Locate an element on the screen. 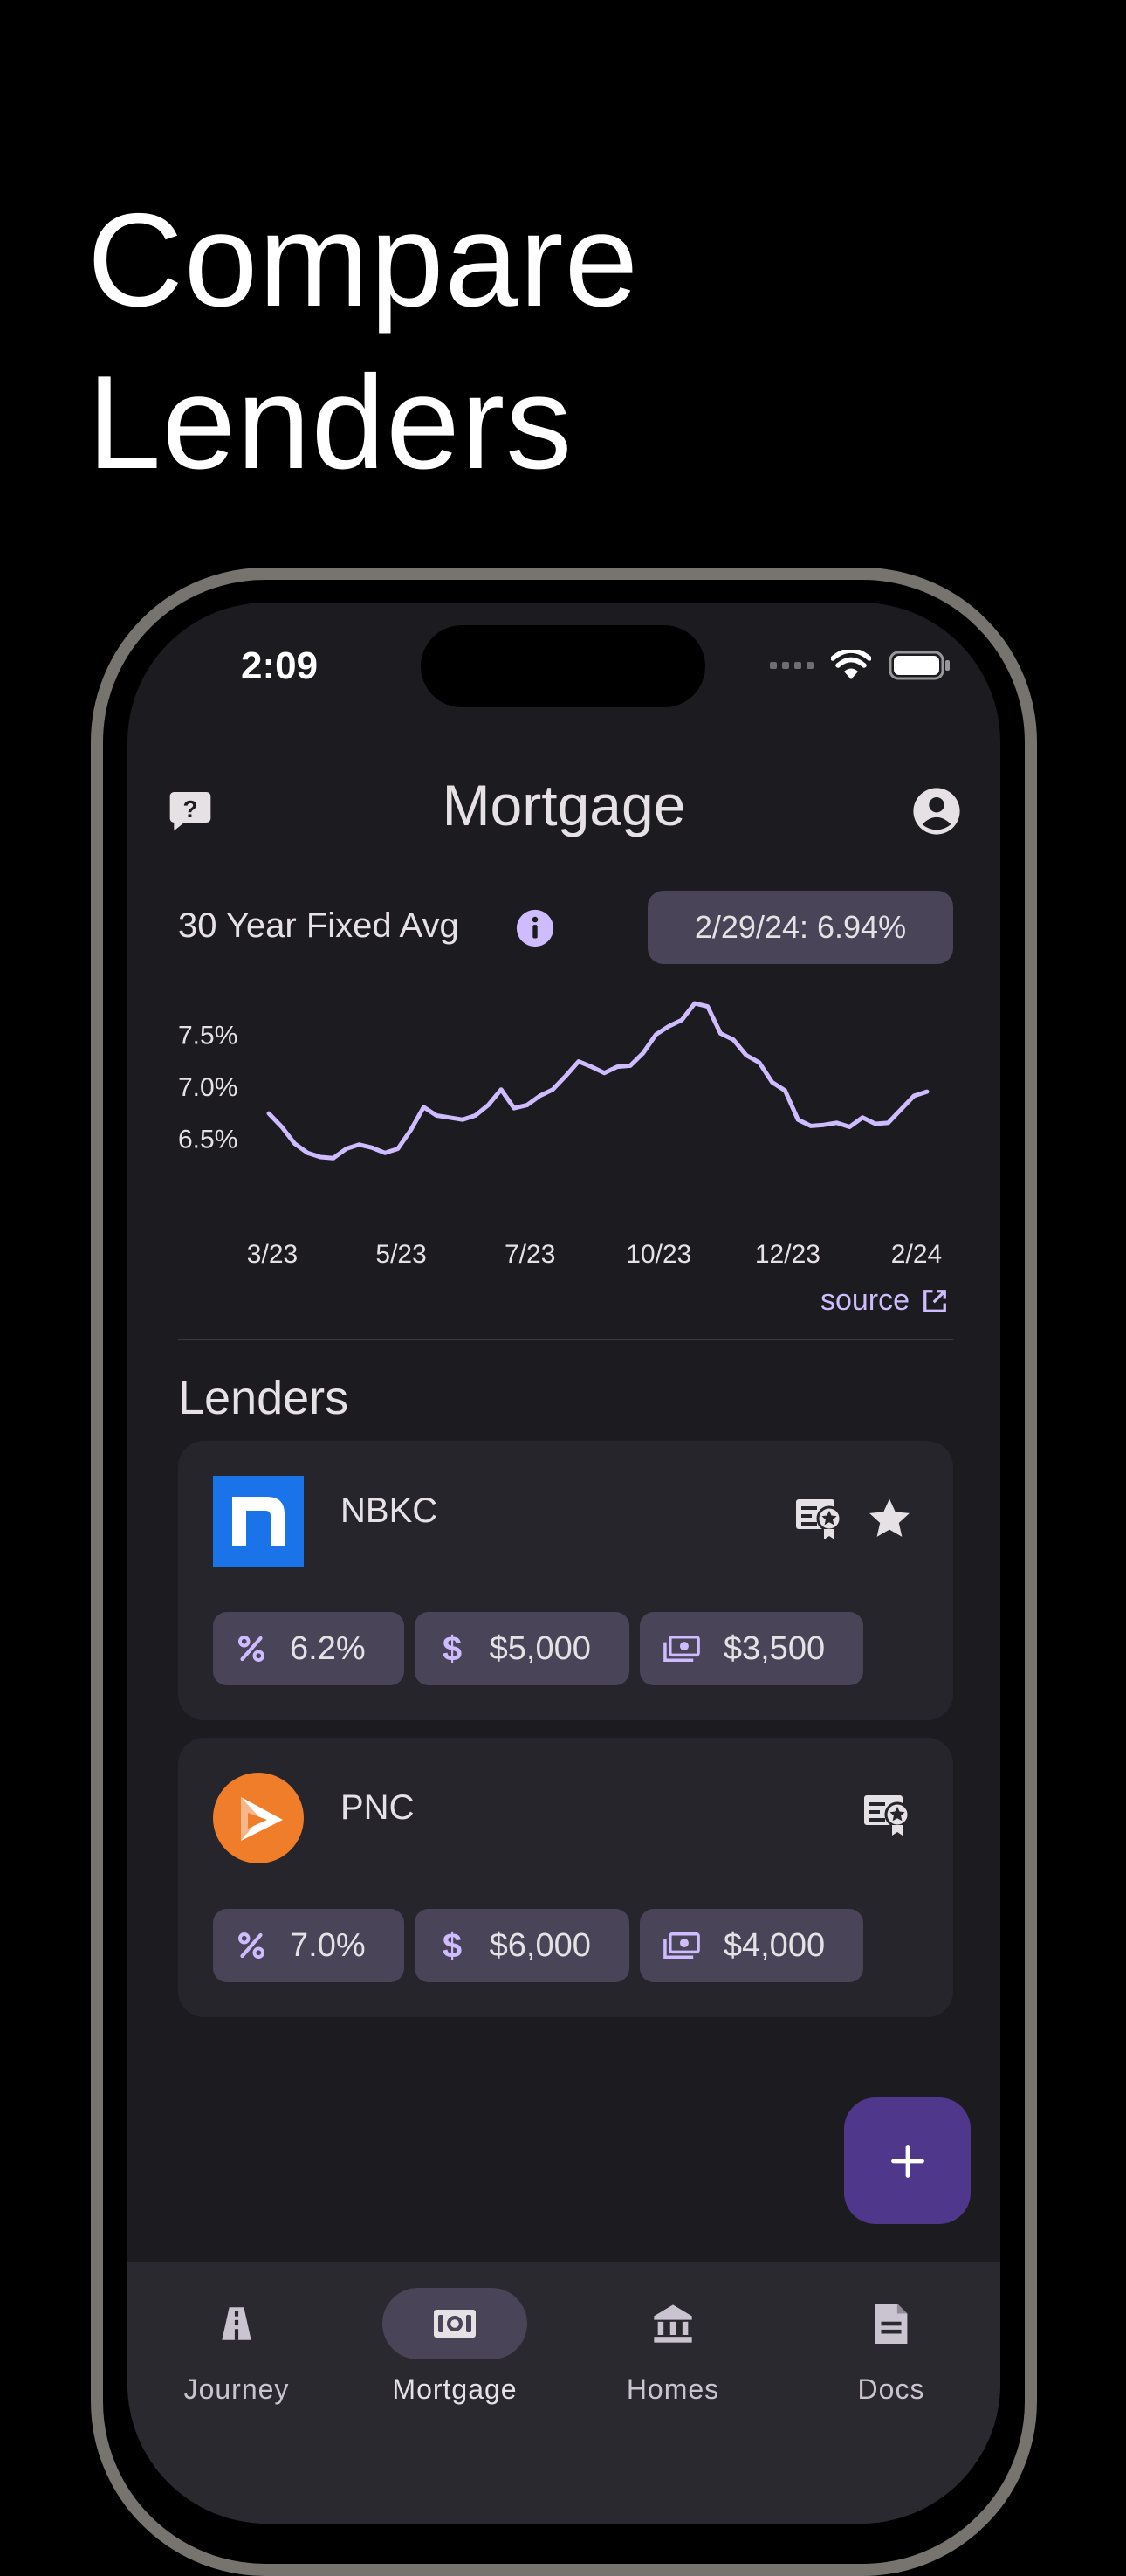  nav-label: Journey is located at coordinates (236, 2389).